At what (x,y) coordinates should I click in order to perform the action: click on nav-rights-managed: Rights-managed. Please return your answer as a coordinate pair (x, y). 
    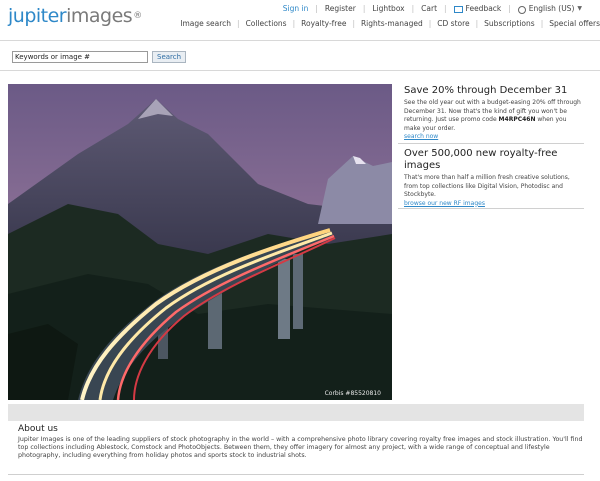
    Looking at the image, I should click on (392, 23).